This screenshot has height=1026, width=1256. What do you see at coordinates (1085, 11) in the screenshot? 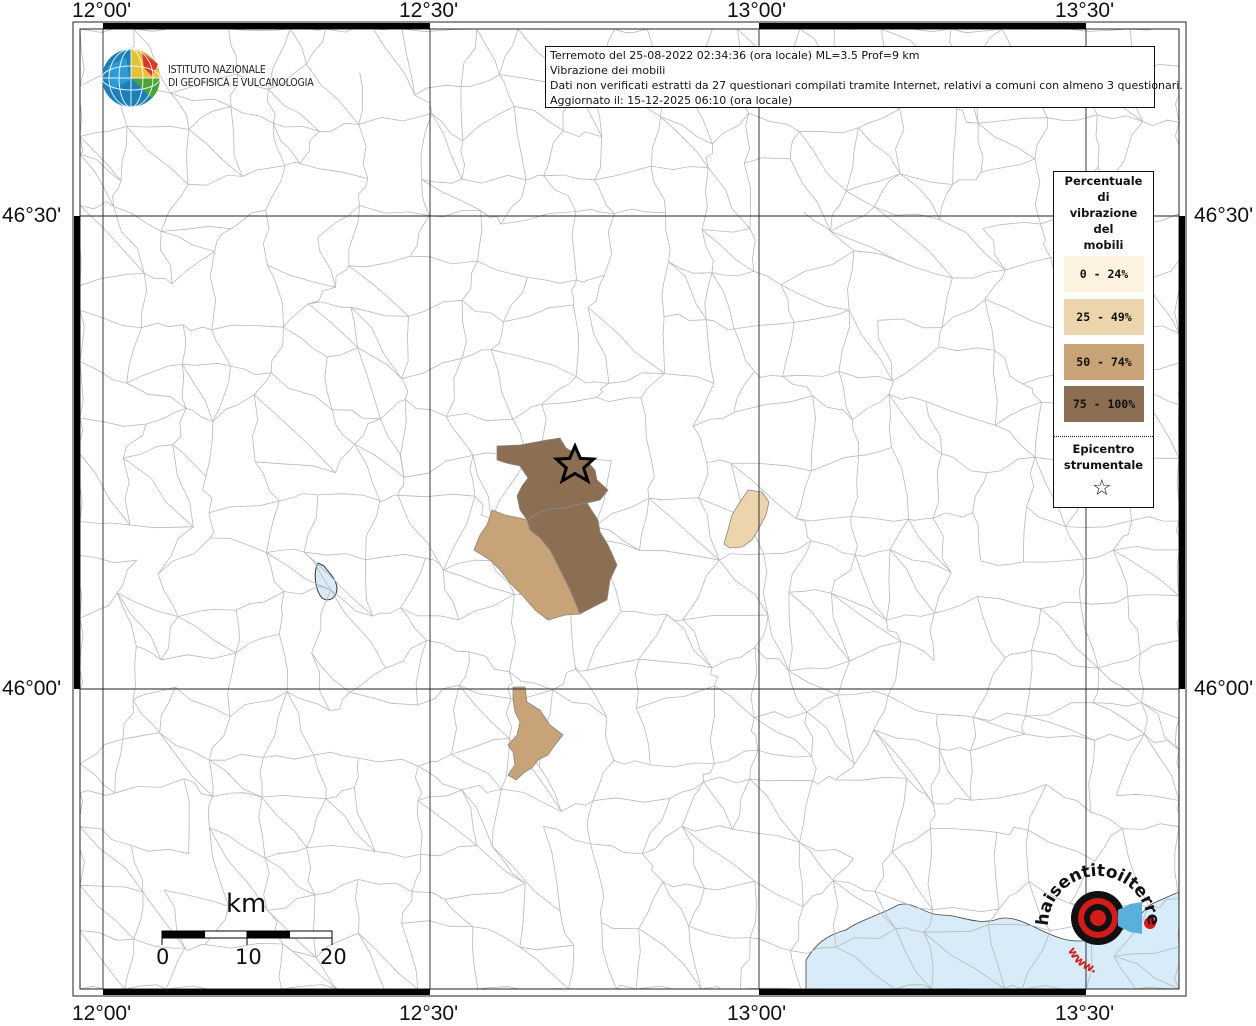
I see `lon-label-top-4: 13°30'` at bounding box center [1085, 11].